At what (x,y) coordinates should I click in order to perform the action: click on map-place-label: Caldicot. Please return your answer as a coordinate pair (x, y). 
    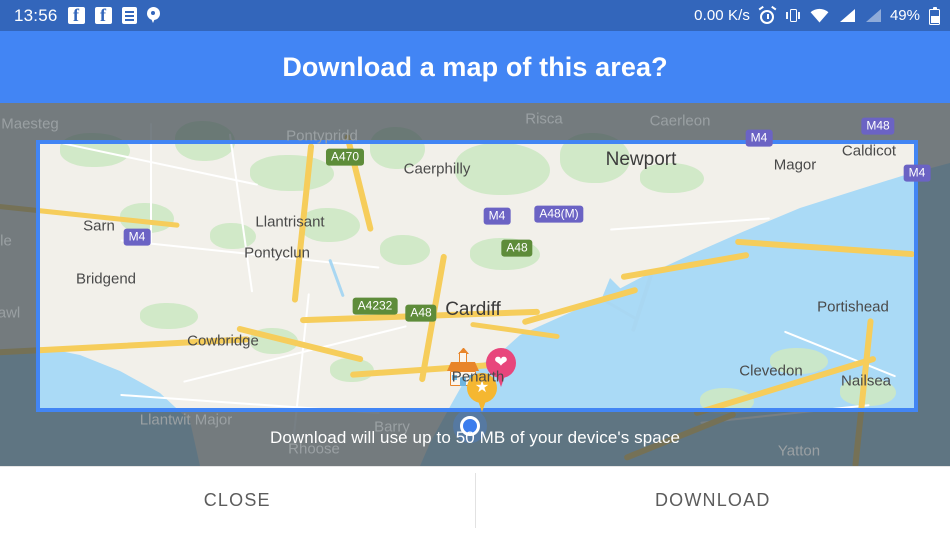
    Looking at the image, I should click on (869, 151).